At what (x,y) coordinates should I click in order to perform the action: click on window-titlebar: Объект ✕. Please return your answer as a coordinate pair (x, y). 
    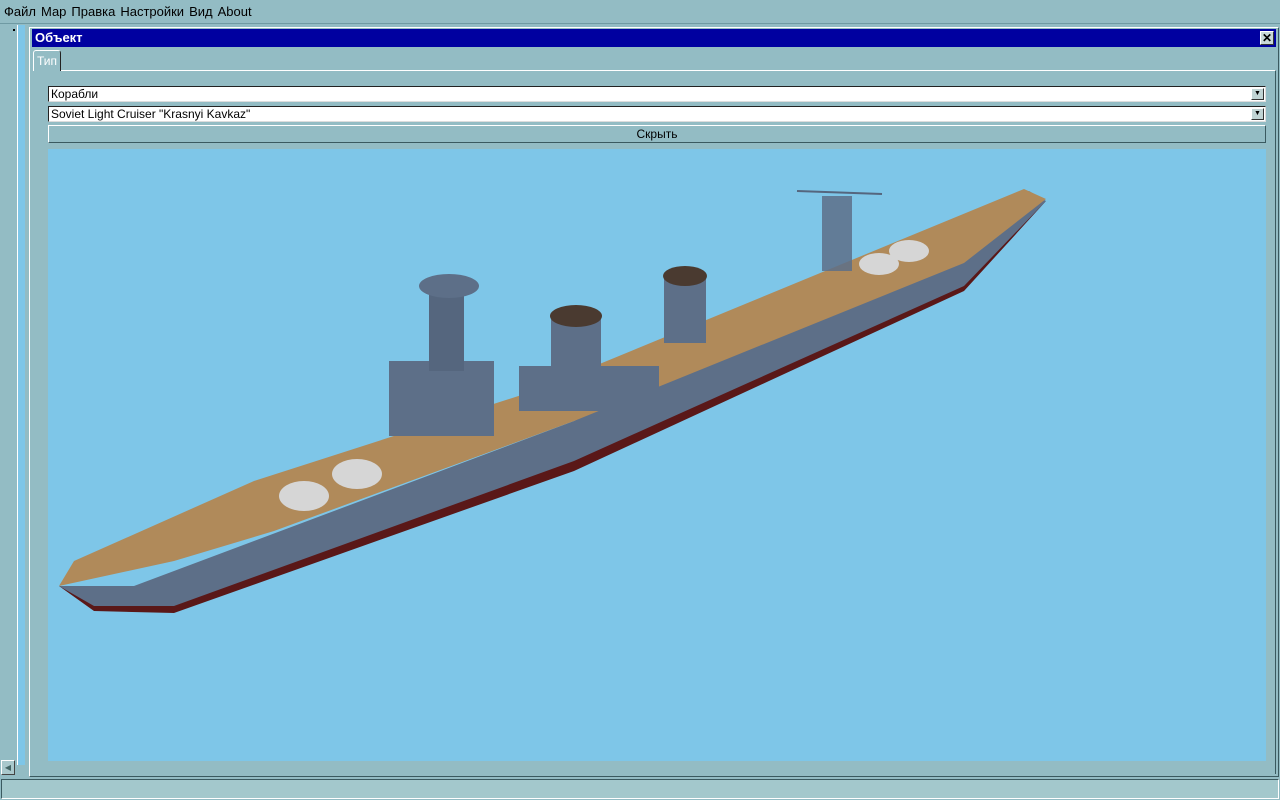
    Looking at the image, I should click on (654, 38).